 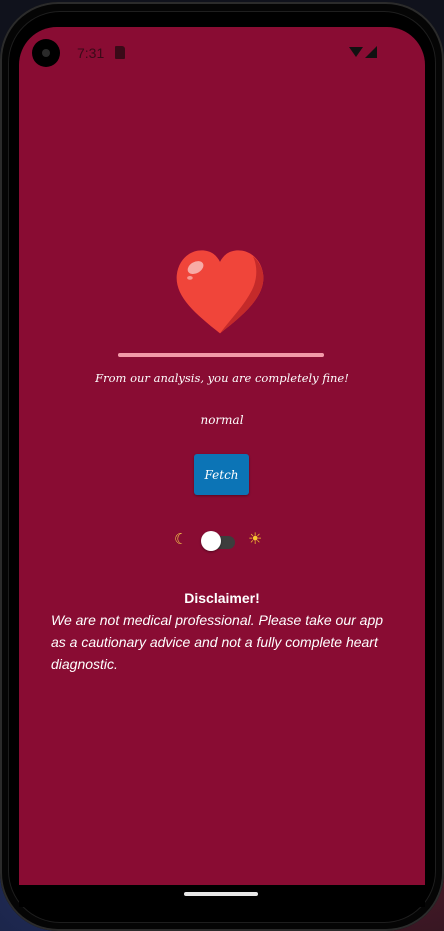 I want to click on home-indicator, so click(x=221, y=894).